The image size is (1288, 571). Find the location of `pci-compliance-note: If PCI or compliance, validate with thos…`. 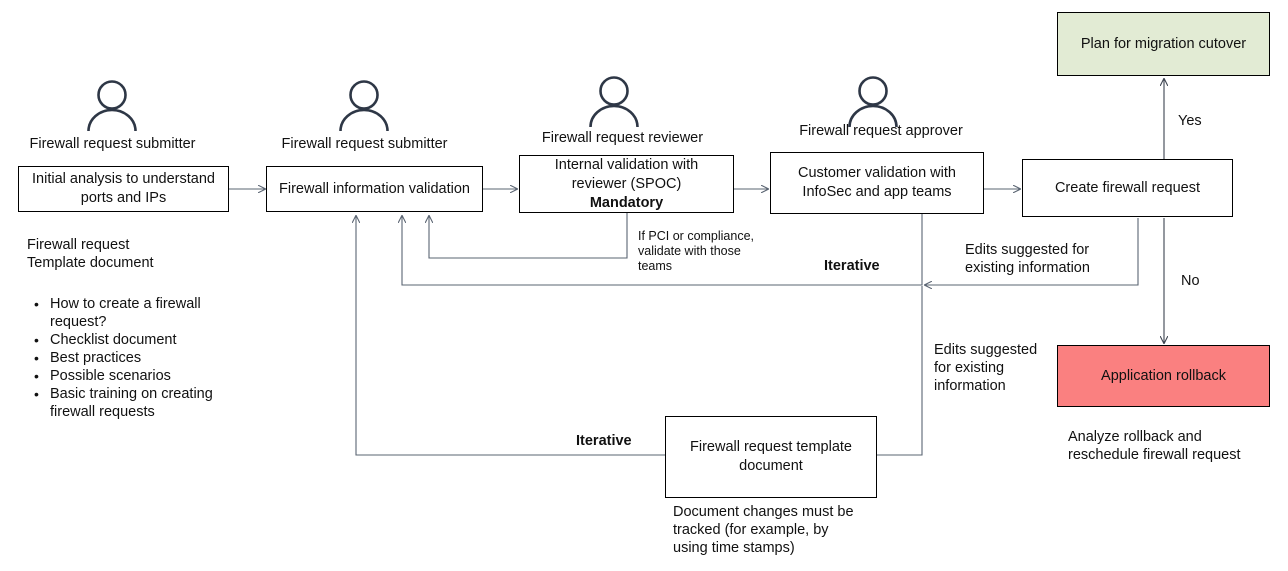

pci-compliance-note: If PCI or compliance, validate with thos… is located at coordinates (696, 251).